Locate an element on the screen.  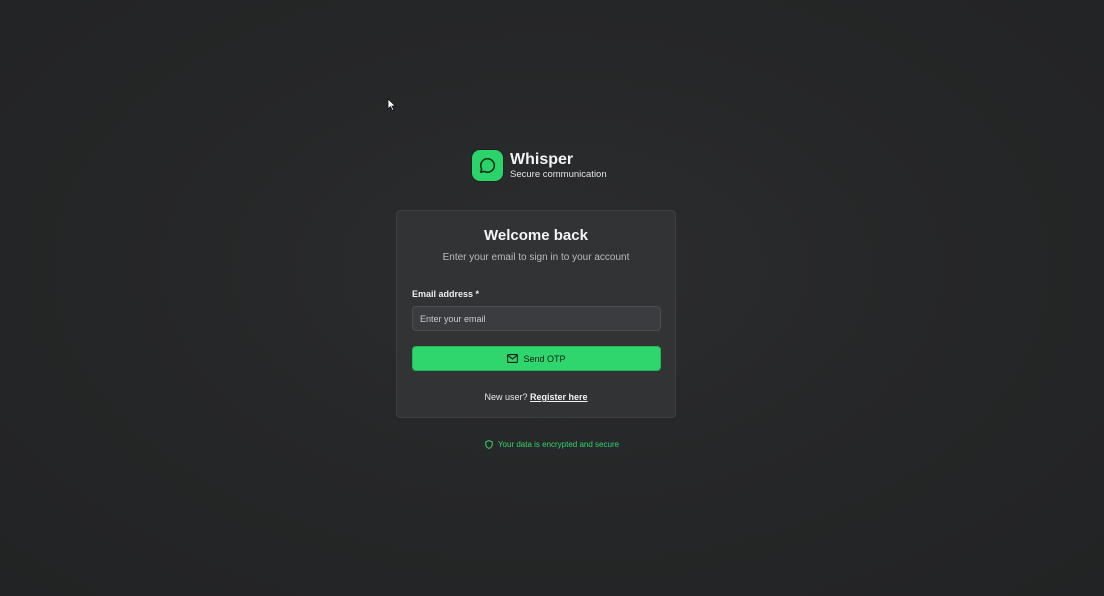
secure-text: Your data is encrypted and secure is located at coordinates (558, 444).